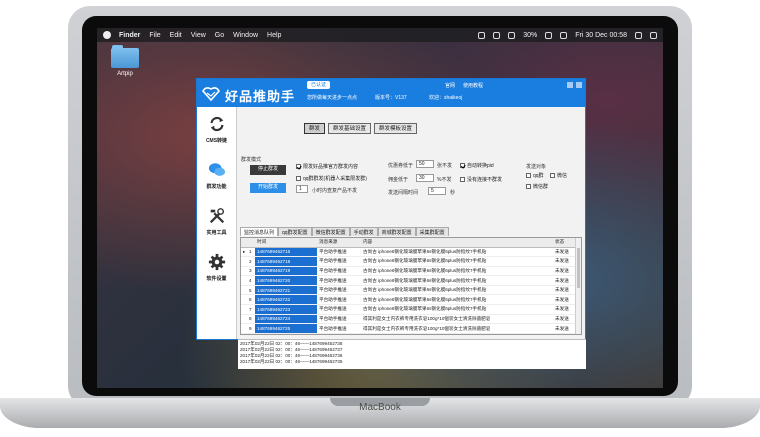 The width and height of the screenshot is (760, 437). What do you see at coordinates (216, 141) in the screenshot?
I see `sidebar-label-cms: CMS转链` at bounding box center [216, 141].